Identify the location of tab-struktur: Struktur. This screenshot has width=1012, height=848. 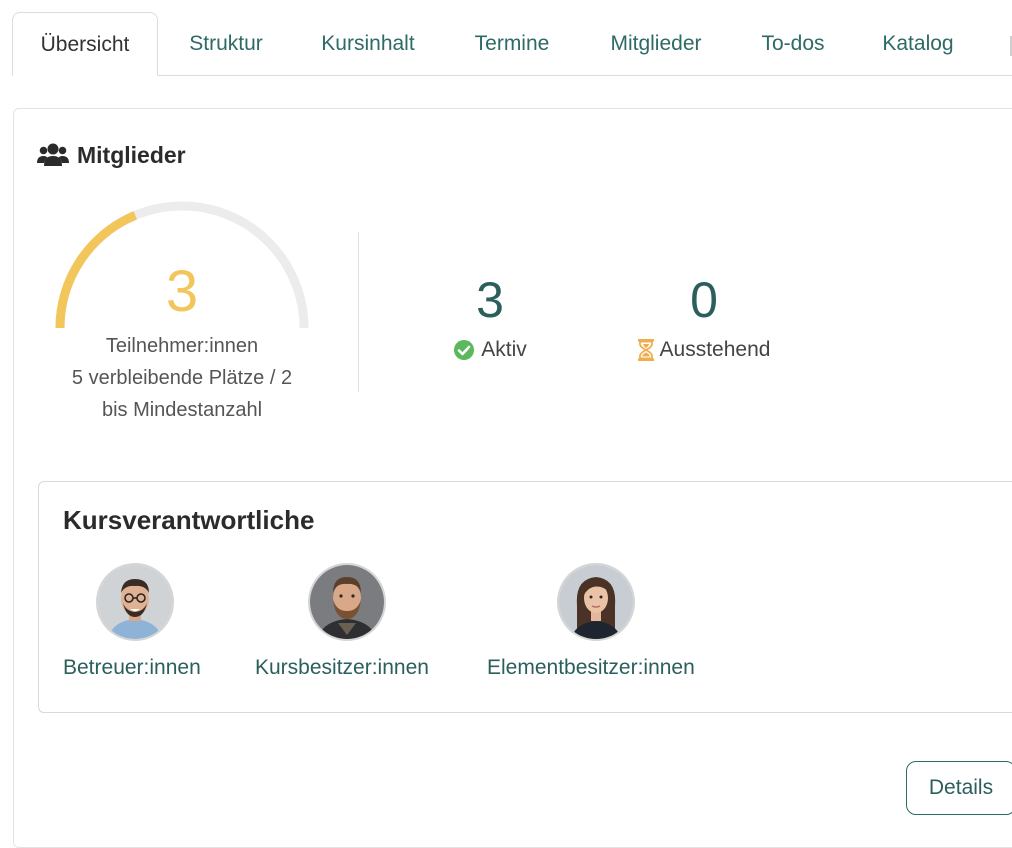
(226, 44).